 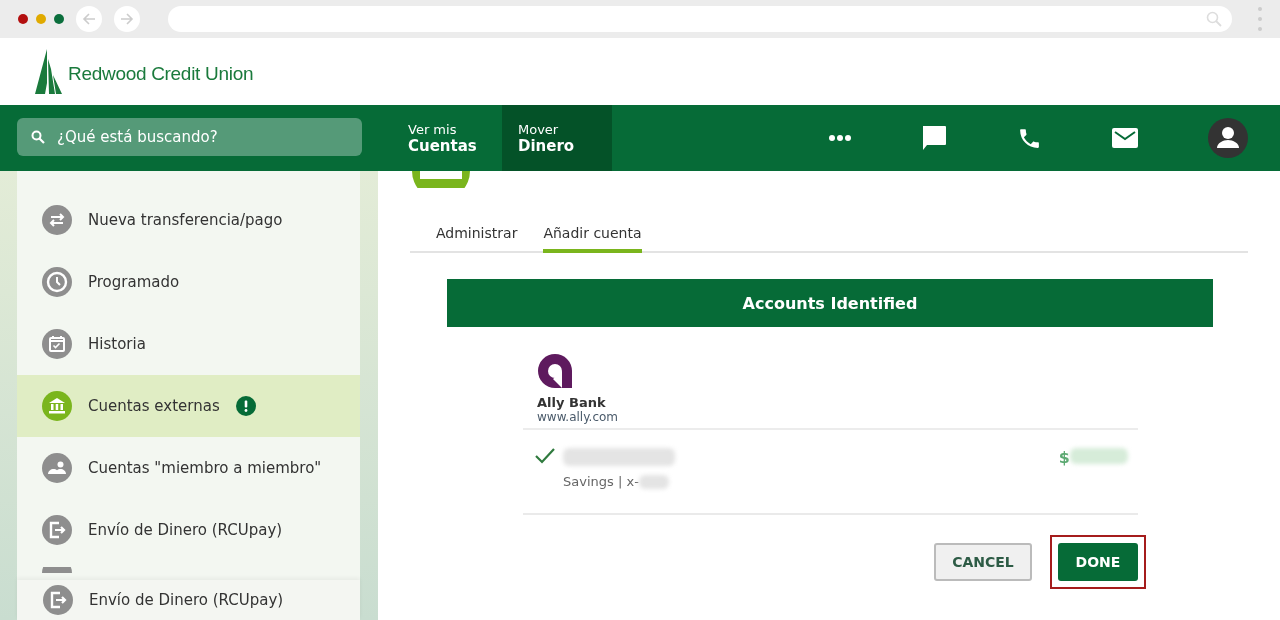 I want to click on bank-icon, so click(x=57, y=406).